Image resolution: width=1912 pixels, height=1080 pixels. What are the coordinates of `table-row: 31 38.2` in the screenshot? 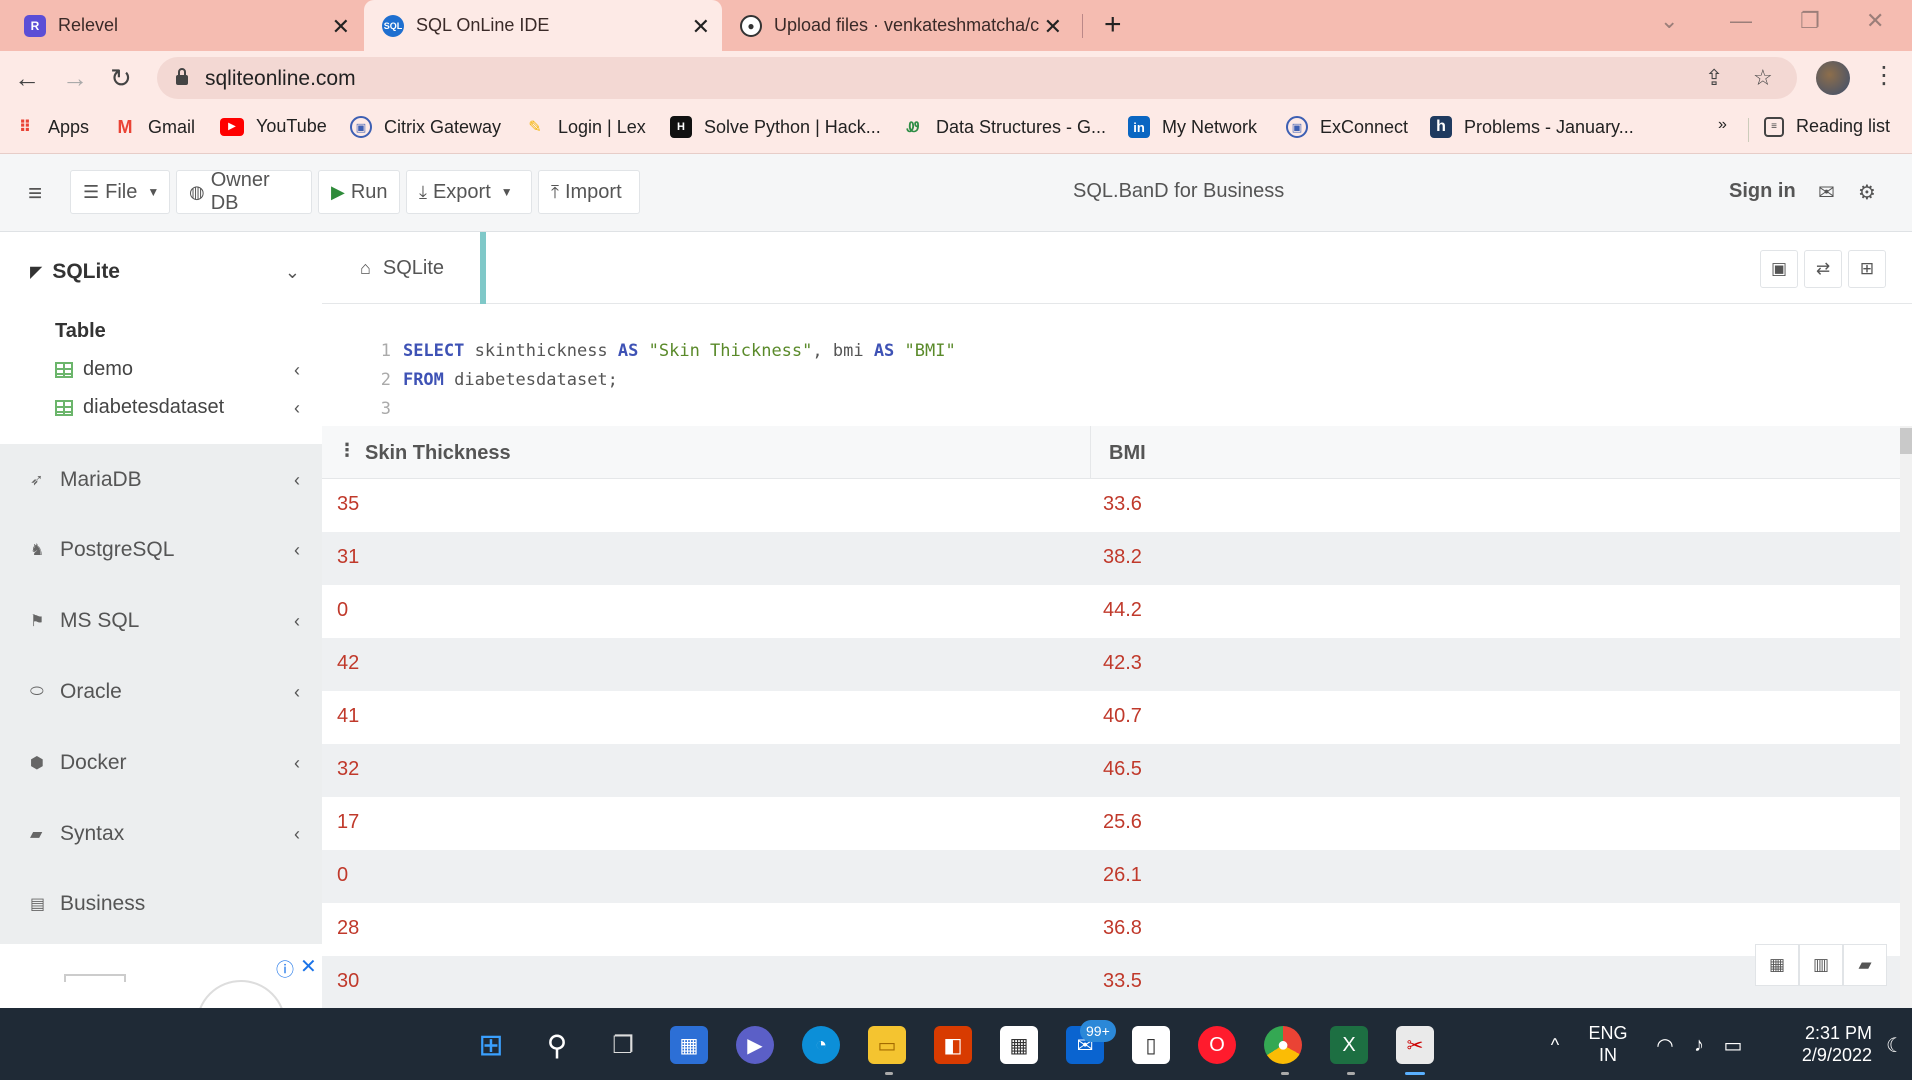 It's located at (1111, 558).